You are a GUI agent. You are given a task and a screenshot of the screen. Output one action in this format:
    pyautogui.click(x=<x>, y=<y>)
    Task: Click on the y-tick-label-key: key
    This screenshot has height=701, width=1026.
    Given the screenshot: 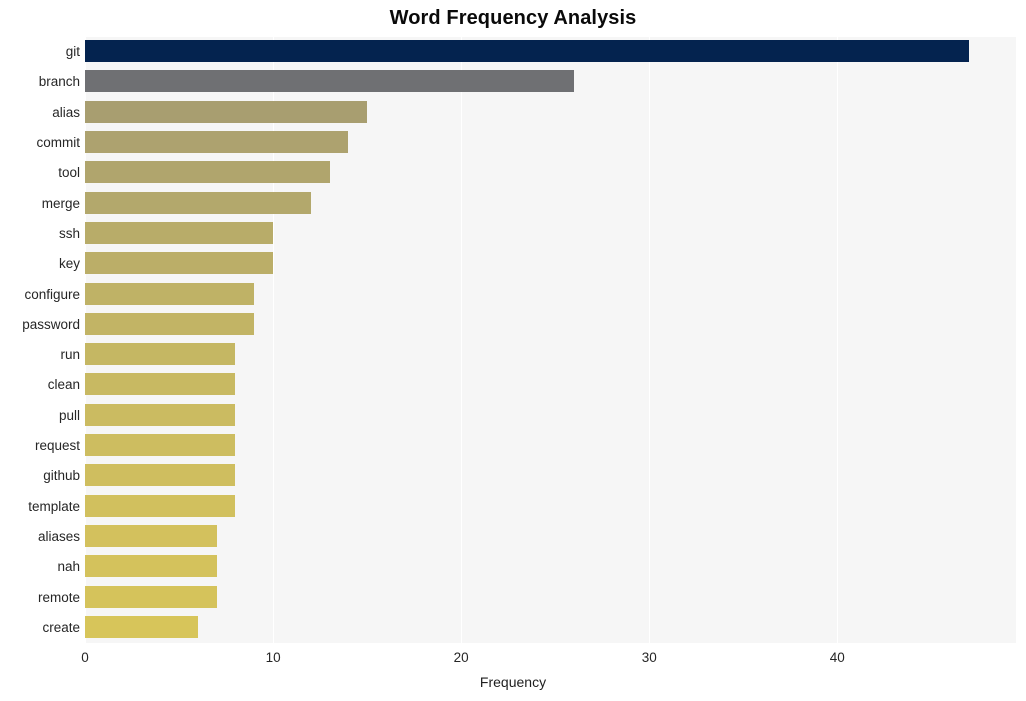 What is the action you would take?
    pyautogui.click(x=69, y=264)
    